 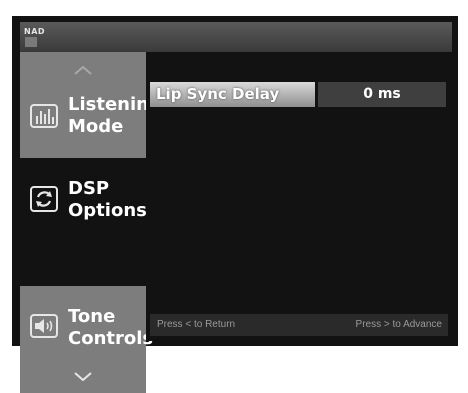 What do you see at coordinates (299, 325) in the screenshot?
I see `navigation-hint-bar: Press < to Return Press > to Advance` at bounding box center [299, 325].